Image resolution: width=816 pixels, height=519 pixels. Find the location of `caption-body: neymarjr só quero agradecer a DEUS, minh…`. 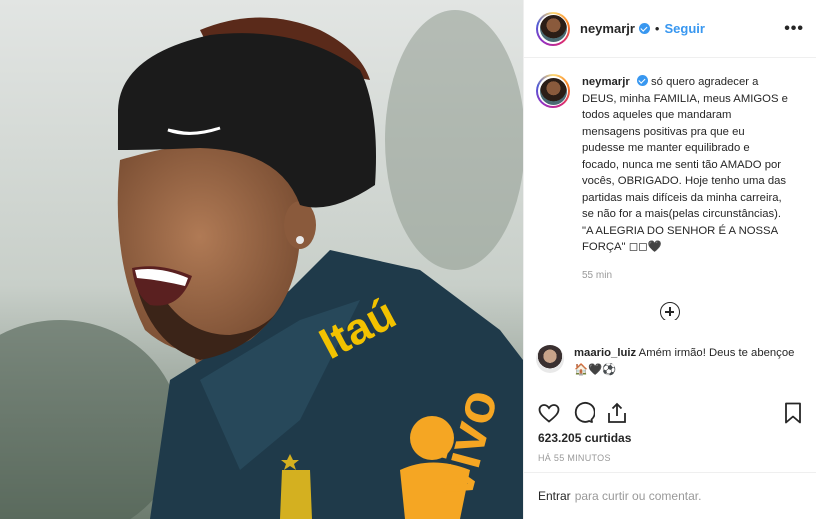

caption-body: neymarjr só quero agradecer a DEUS, minh… is located at coordinates (685, 179).